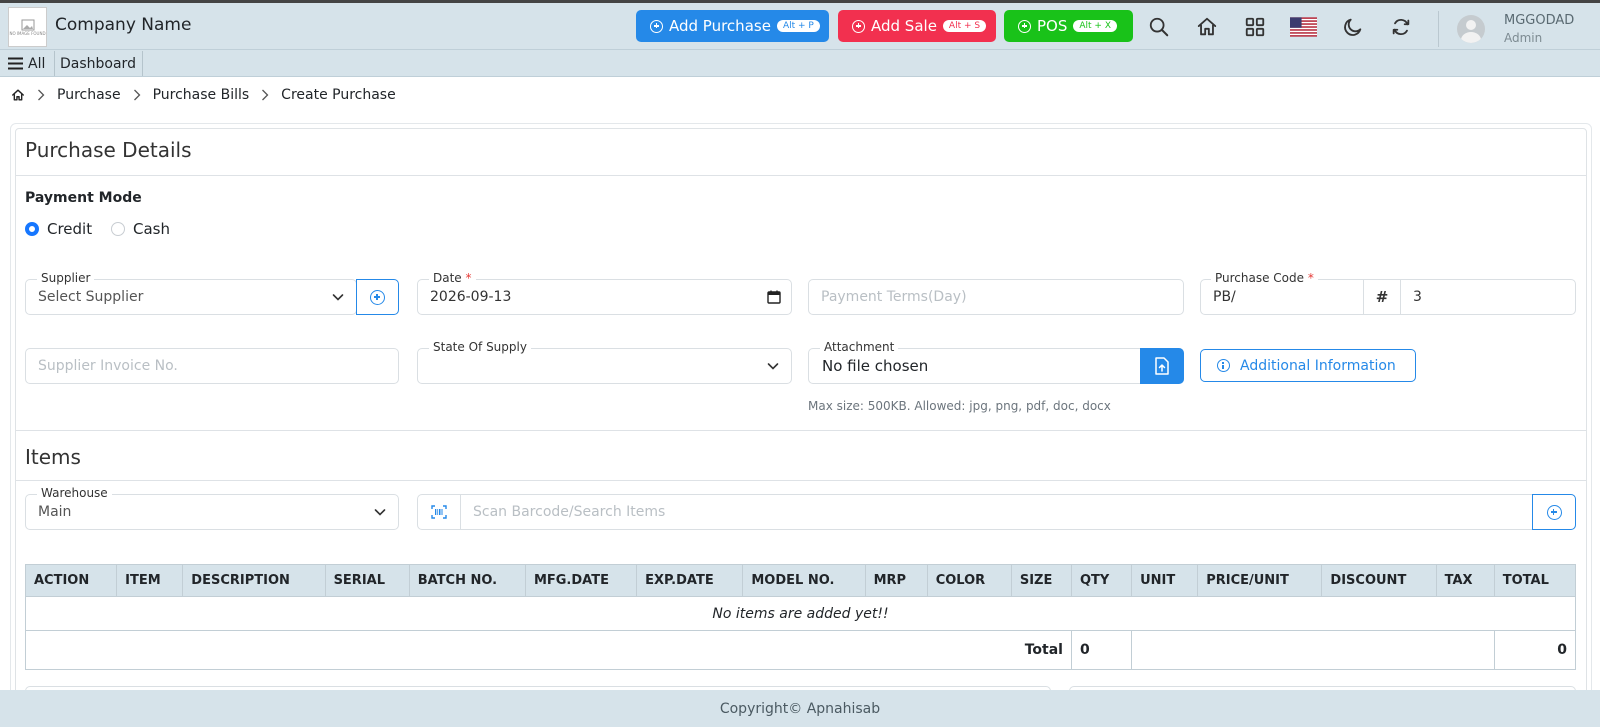 The width and height of the screenshot is (1600, 727). I want to click on pos-button: POS Alt + X, so click(1068, 26).